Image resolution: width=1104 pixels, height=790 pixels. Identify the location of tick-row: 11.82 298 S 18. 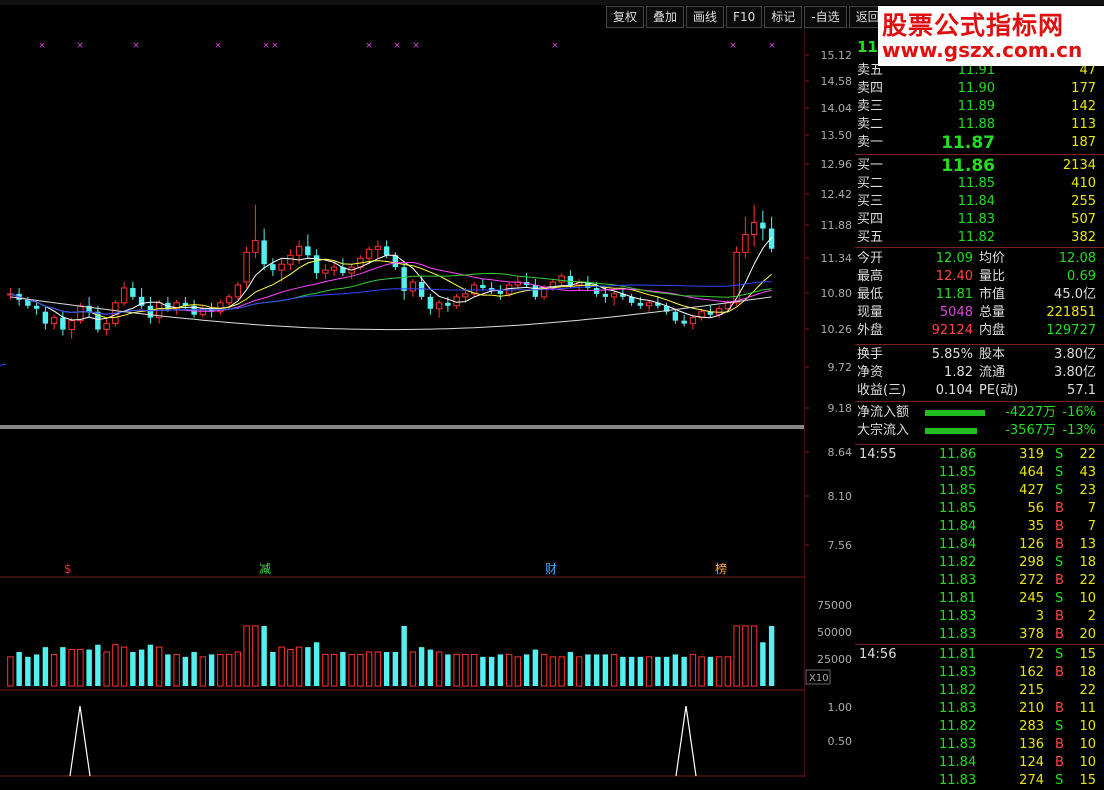
(977, 563).